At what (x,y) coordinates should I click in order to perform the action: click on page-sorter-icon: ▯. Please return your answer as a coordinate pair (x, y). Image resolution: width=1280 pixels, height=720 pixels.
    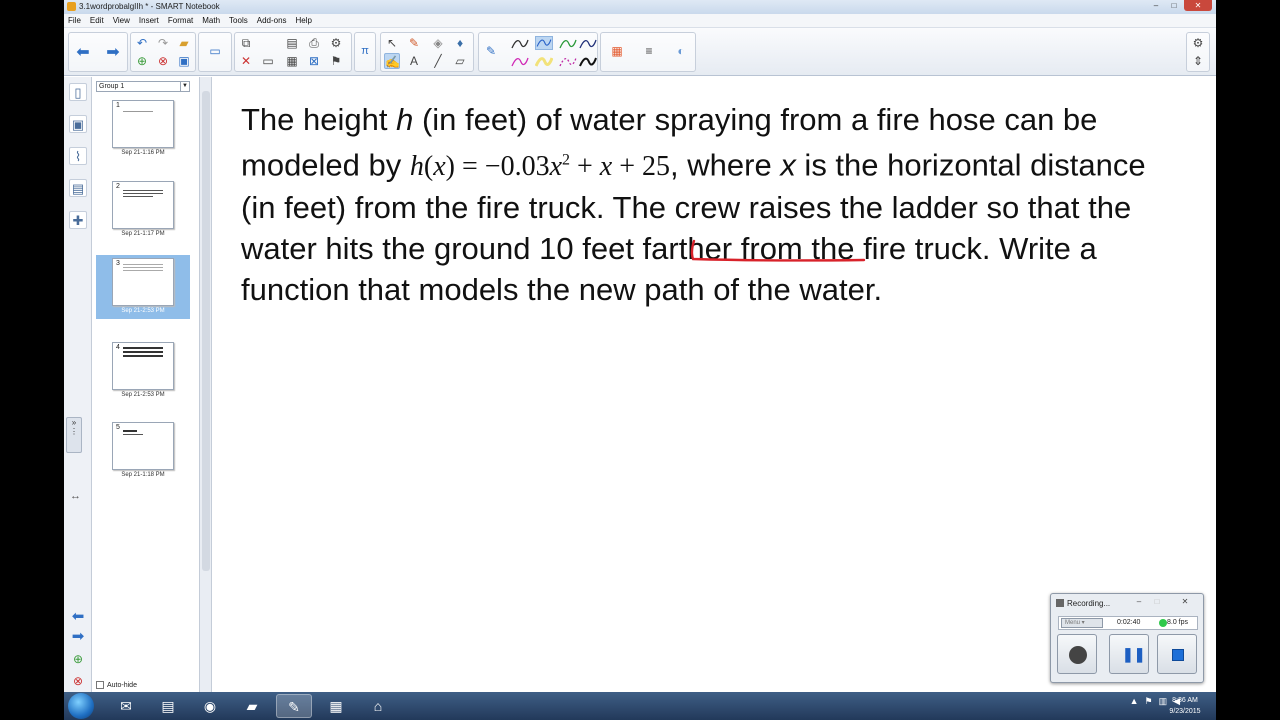
    Looking at the image, I should click on (78, 92).